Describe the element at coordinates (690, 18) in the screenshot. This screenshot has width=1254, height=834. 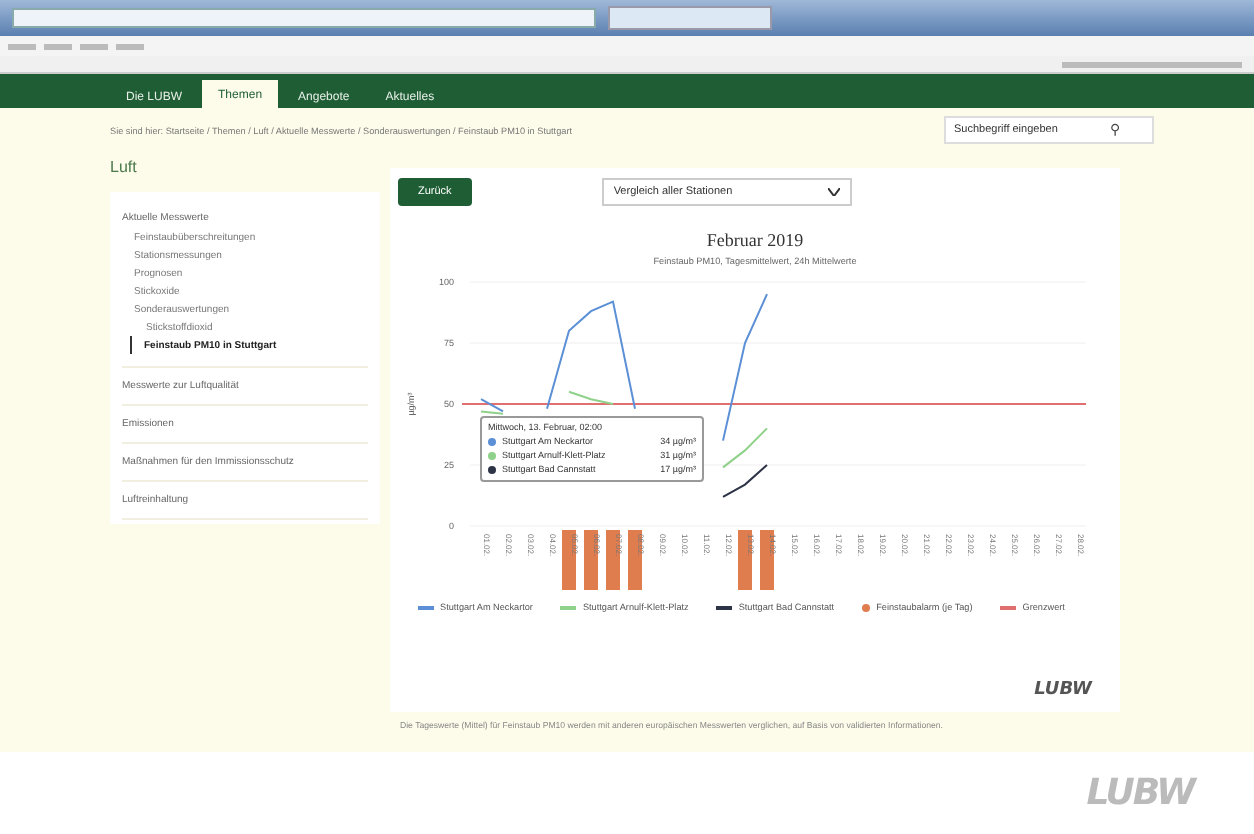
I see `browser-tab` at that location.